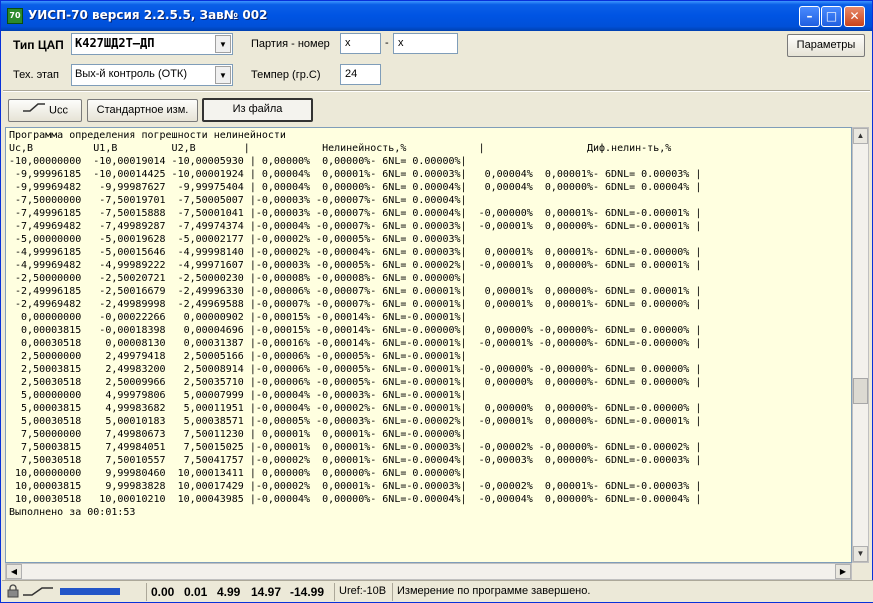 This screenshot has width=873, height=603. What do you see at coordinates (860, 391) in the screenshot?
I see `scroll-thumb` at bounding box center [860, 391].